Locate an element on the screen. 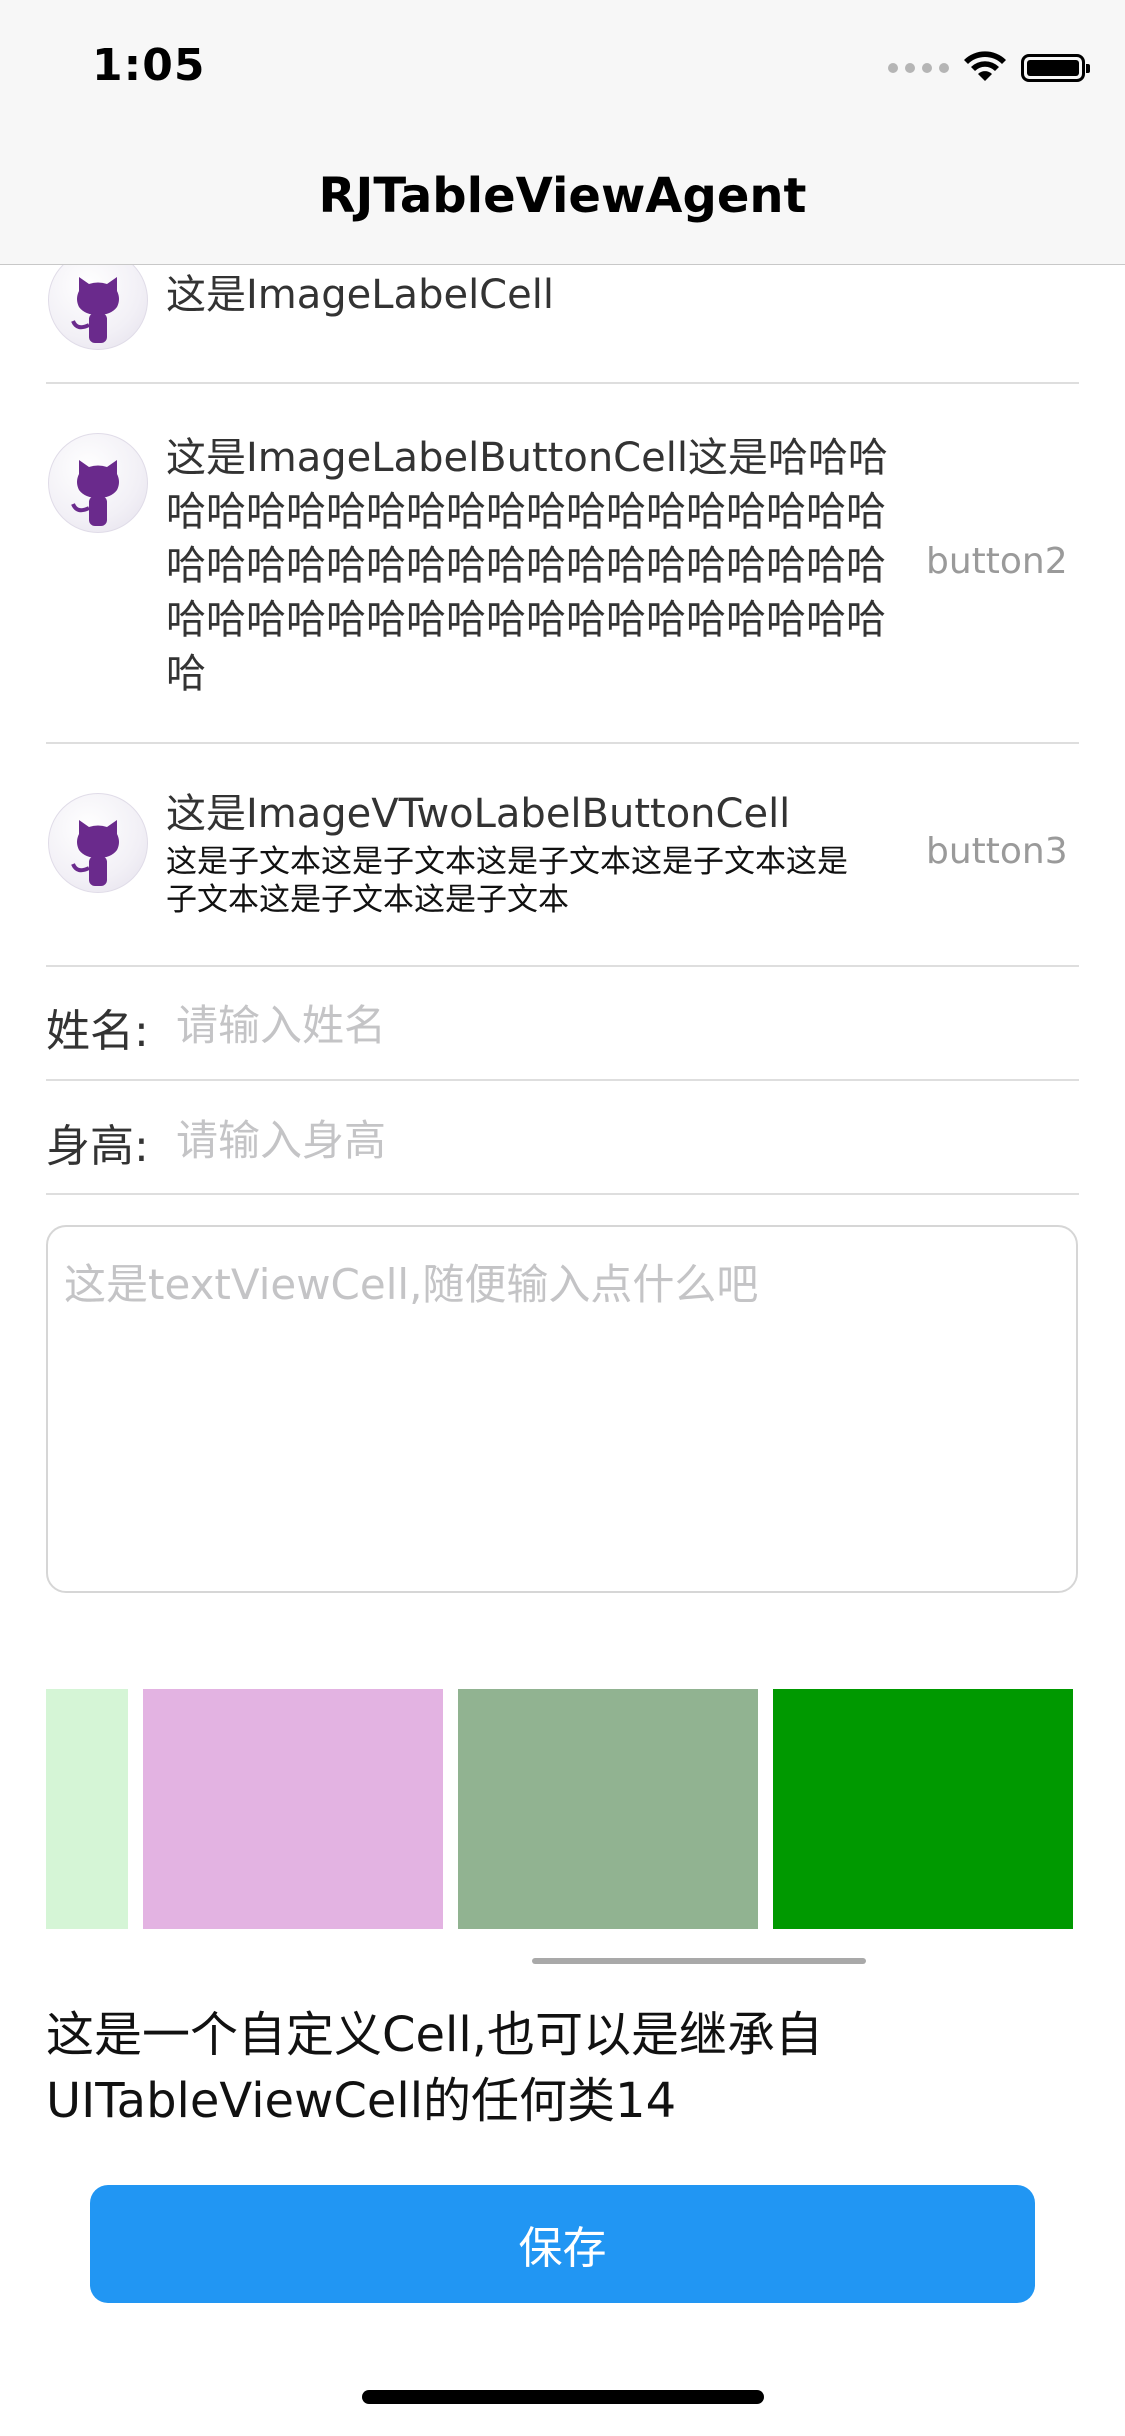 The image size is (1125, 2436). height-label: 身高: is located at coordinates (97, 1146).